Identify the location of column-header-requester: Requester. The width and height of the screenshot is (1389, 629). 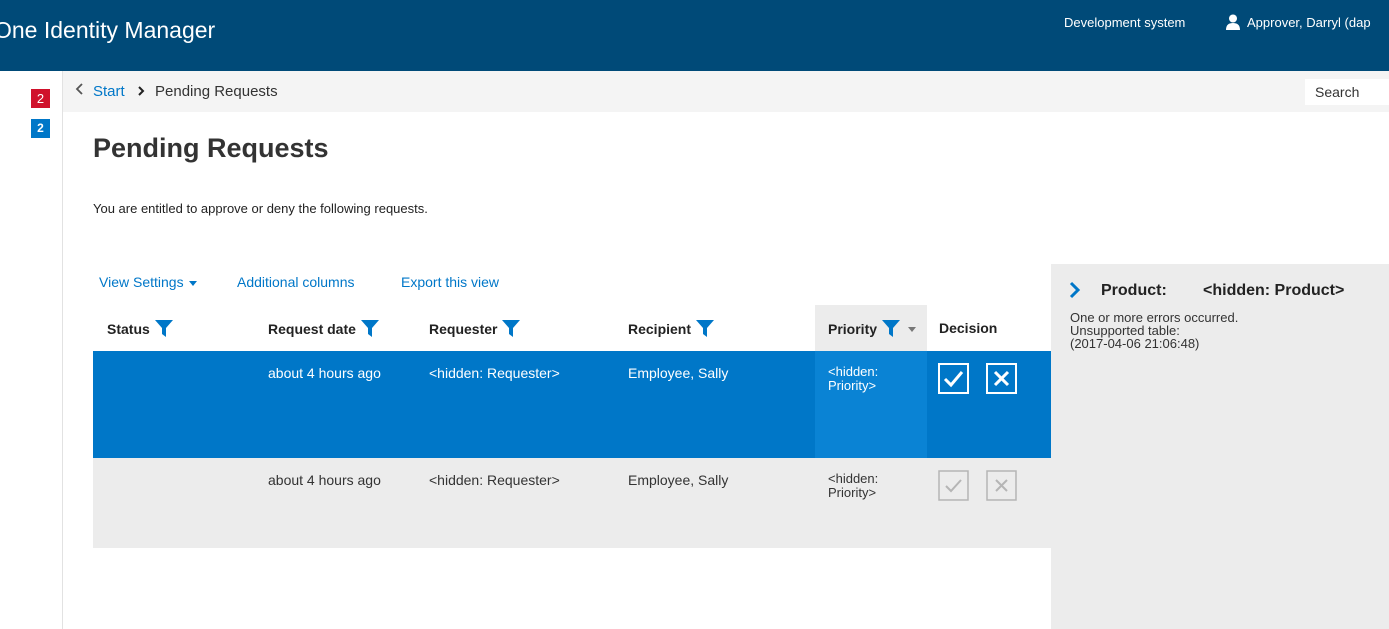
(475, 328).